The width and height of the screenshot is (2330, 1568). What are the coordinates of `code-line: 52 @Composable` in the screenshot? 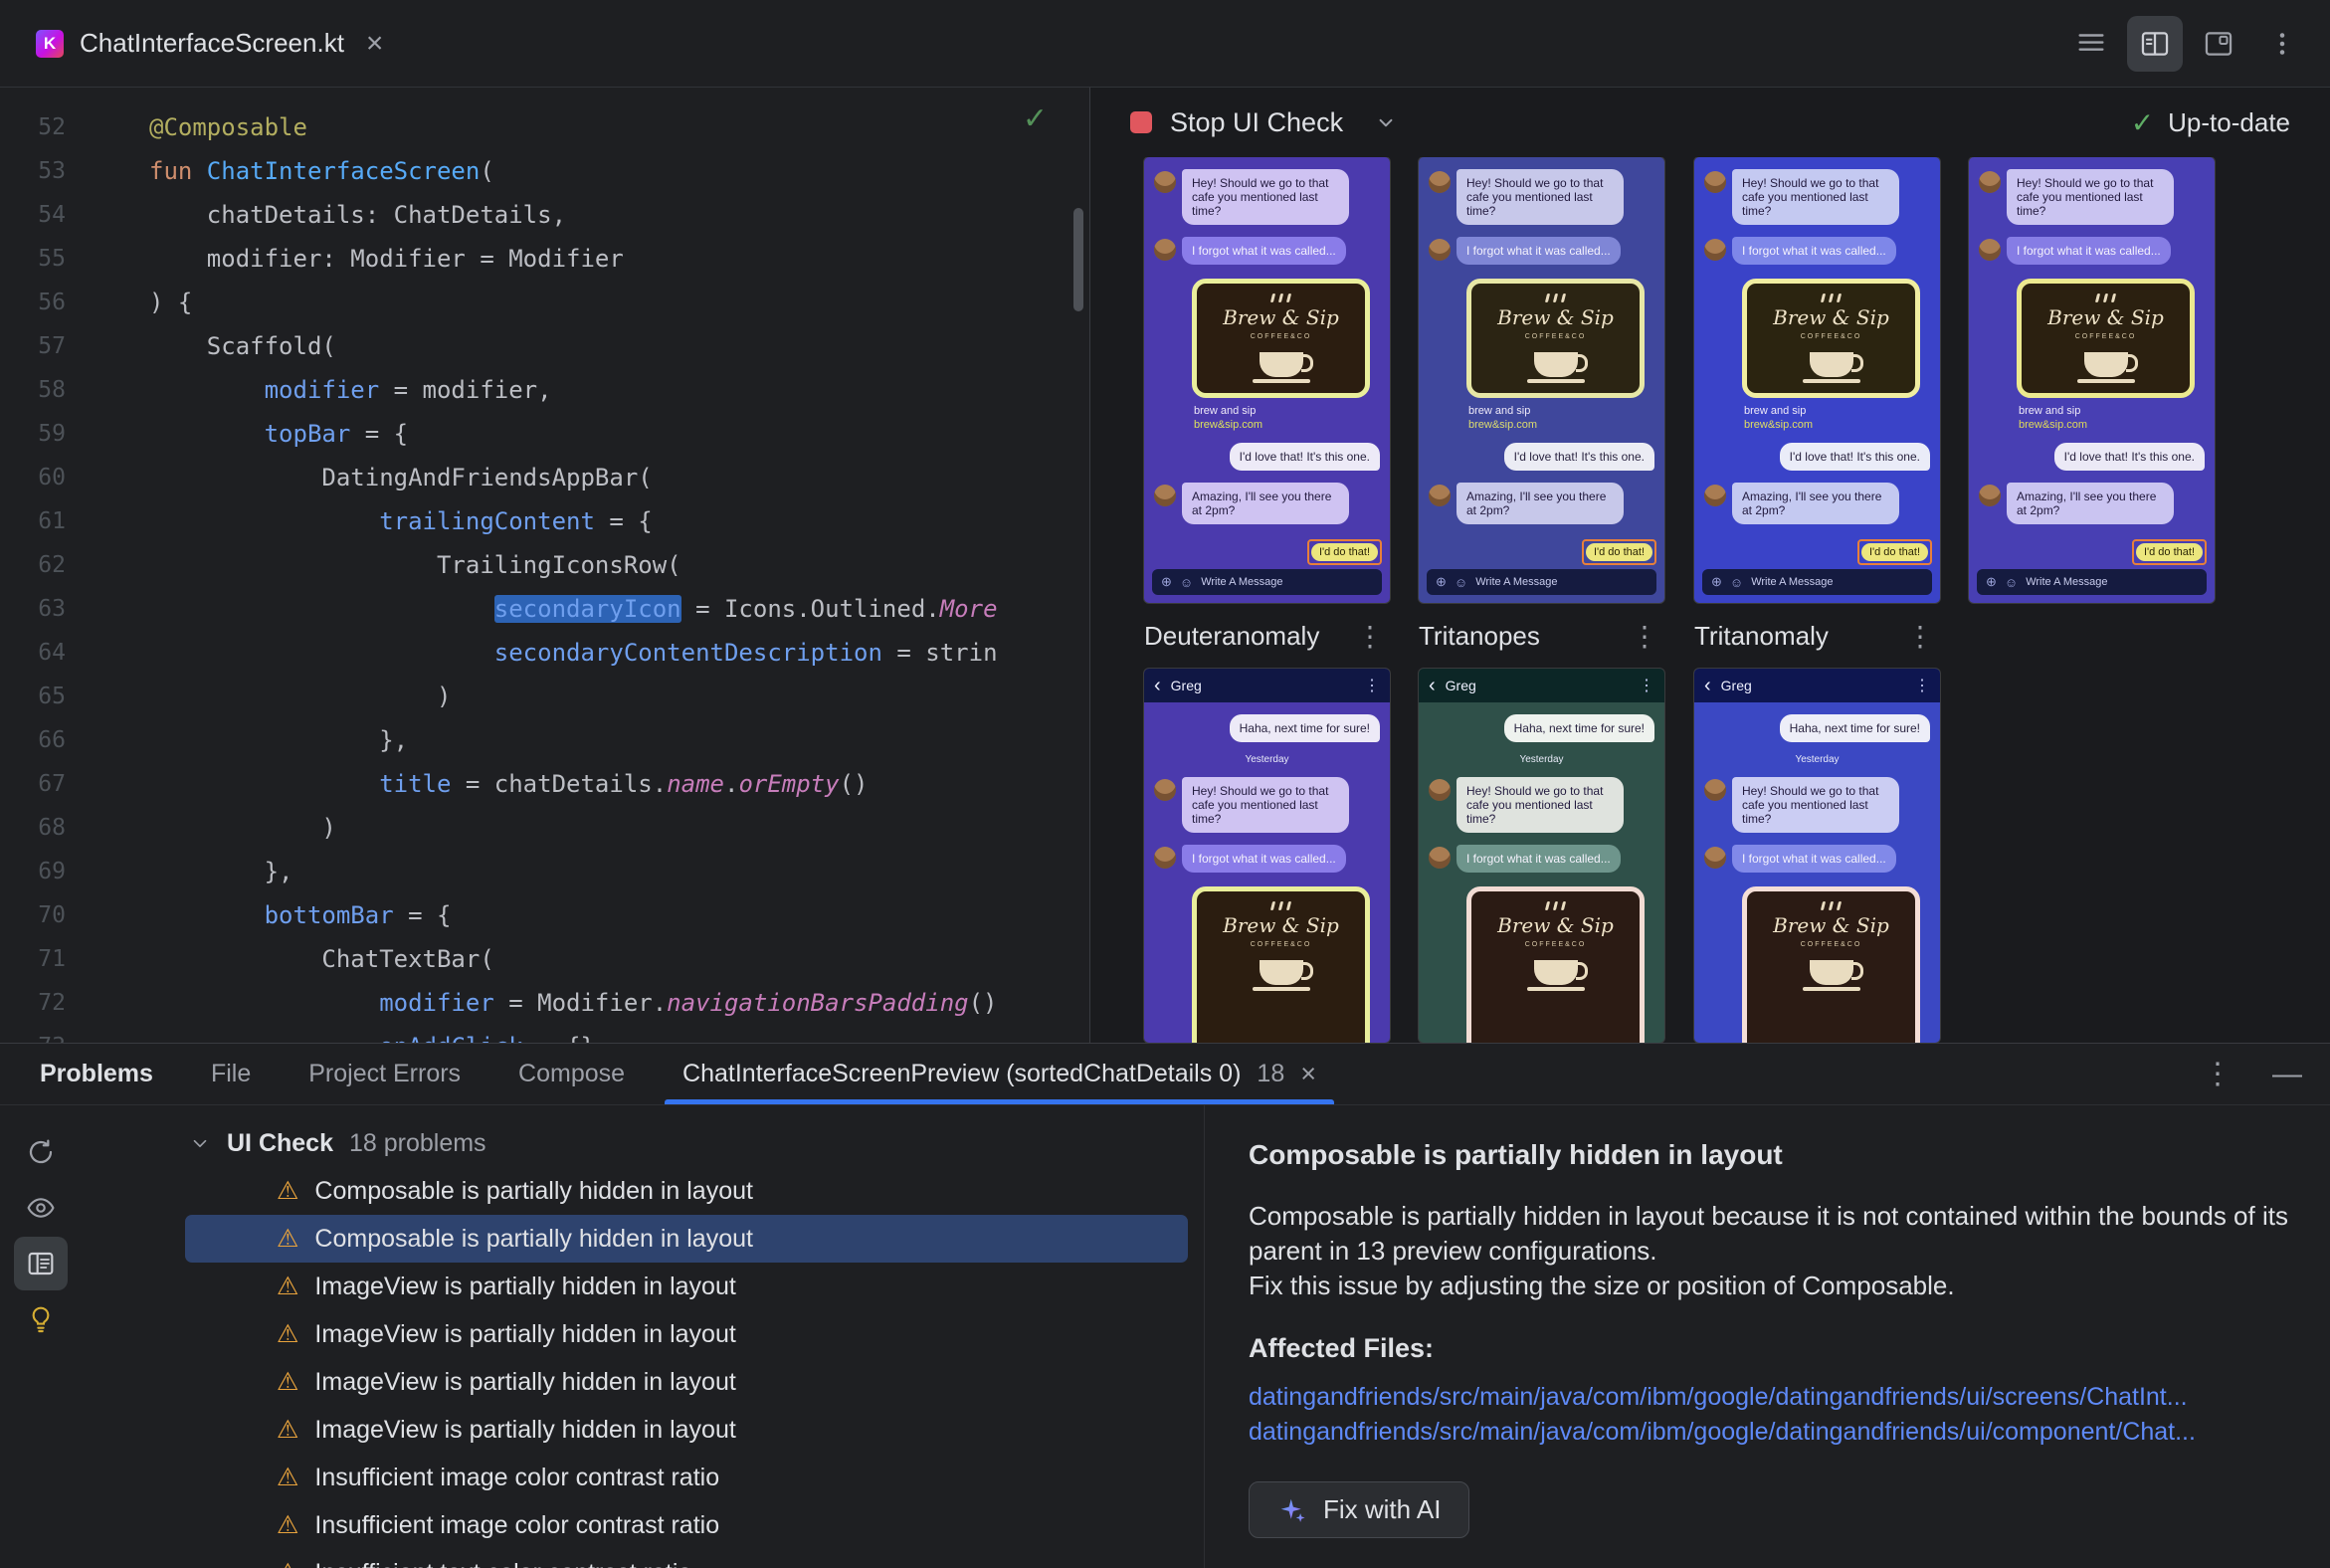 It's located at (544, 127).